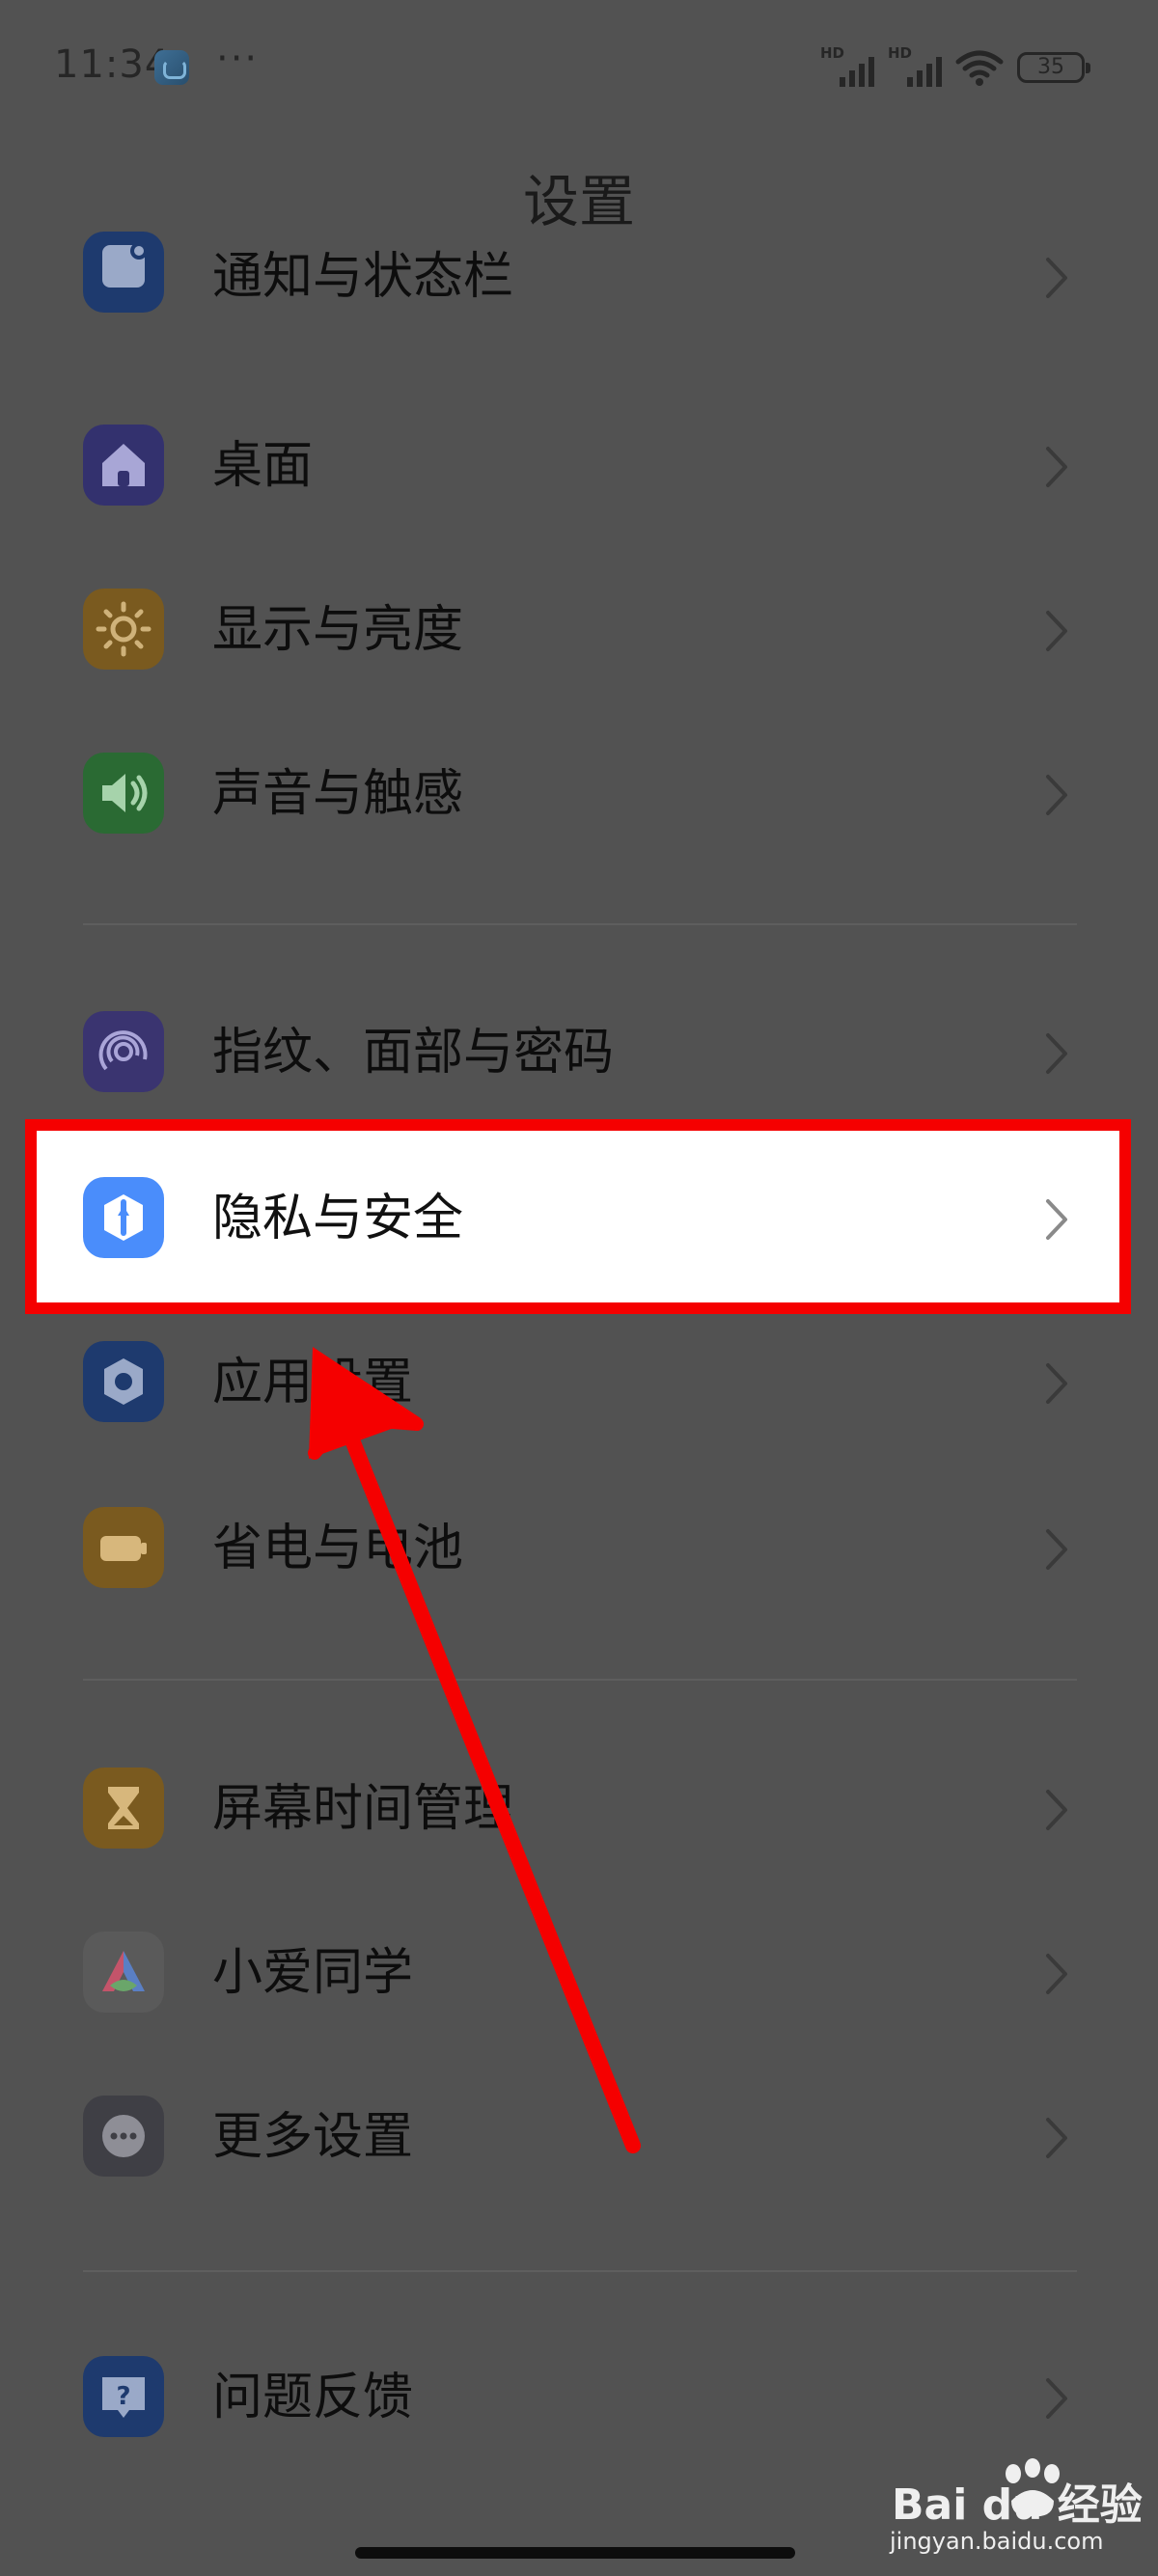 The width and height of the screenshot is (1158, 2576). I want to click on feedback-icon: ?, so click(123, 2397).